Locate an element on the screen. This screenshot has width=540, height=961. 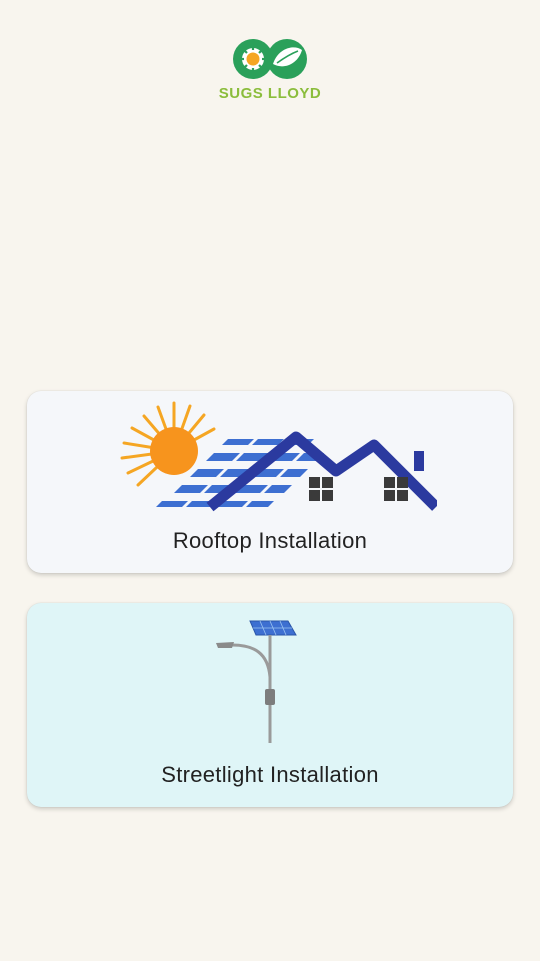
streetlight-installation-label: Streetlight Installation is located at coordinates (270, 774).